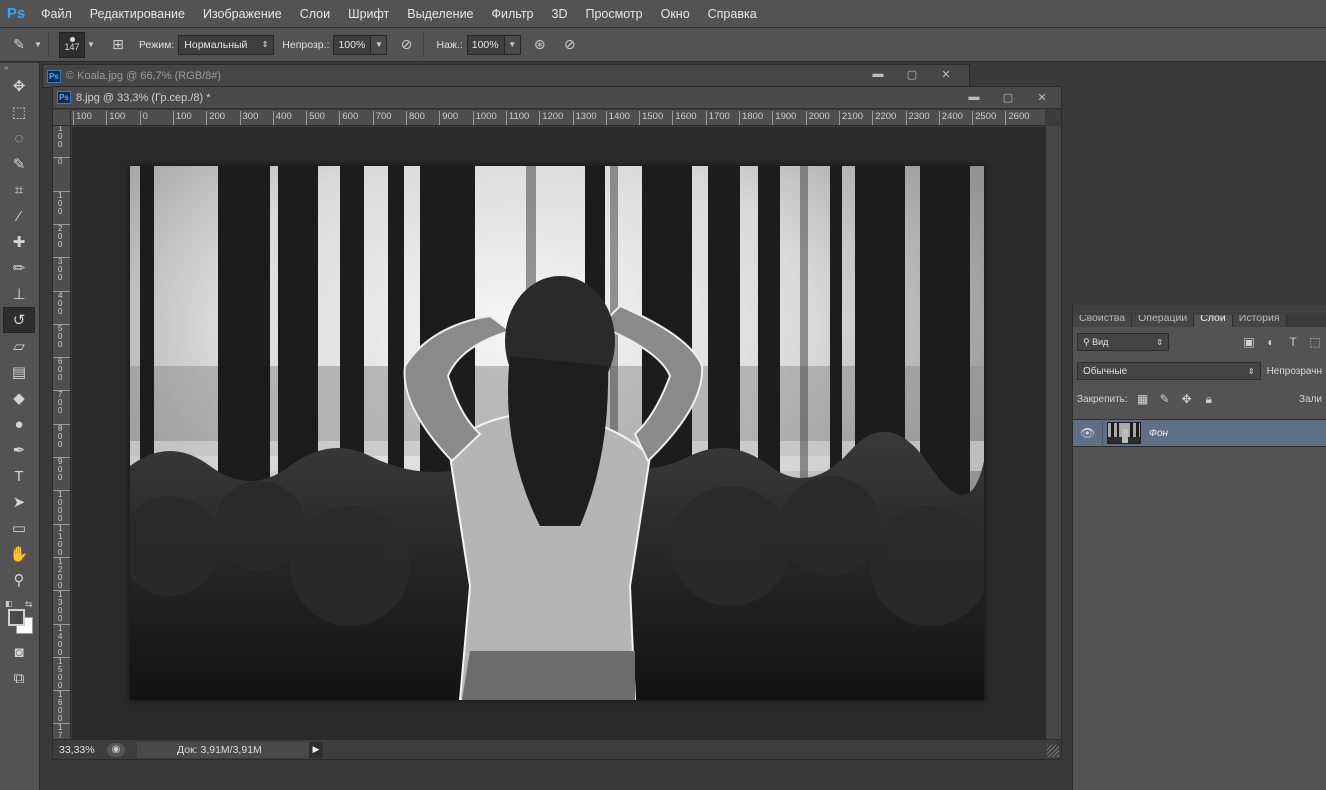 The image size is (1326, 790). Describe the element at coordinates (570, 45) in the screenshot. I see `tablet-size-pressure-icon: ⊘` at that location.